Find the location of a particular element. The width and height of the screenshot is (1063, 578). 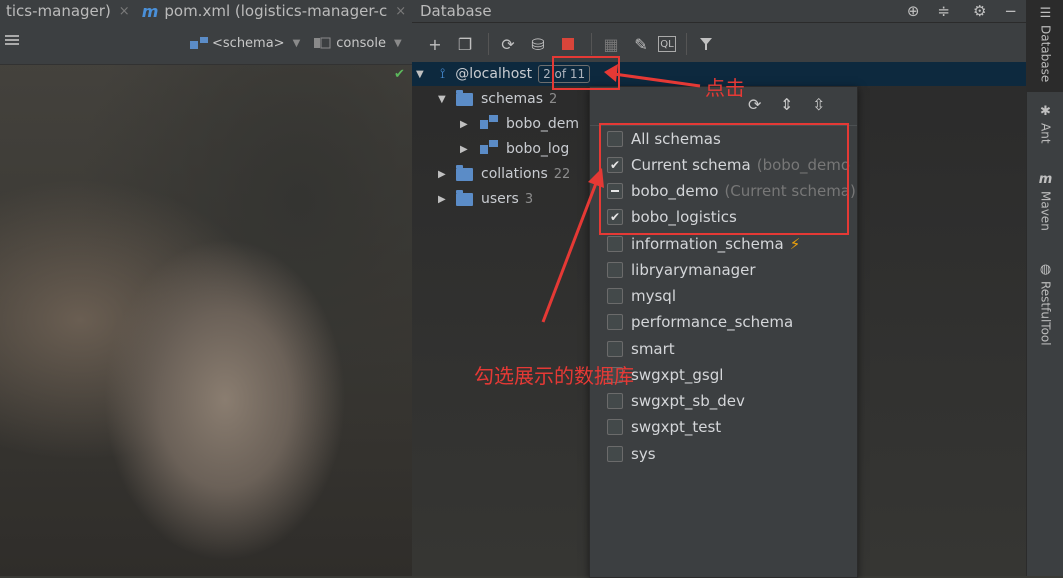

annotation-arrows is located at coordinates (621, 193).